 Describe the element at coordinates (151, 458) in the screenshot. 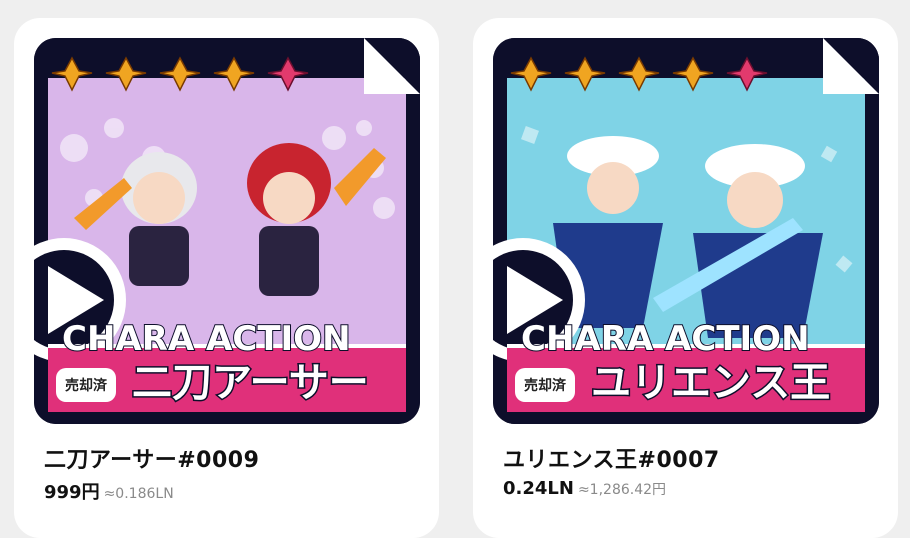

I see `nft-title: 二刀アーサー#0009` at that location.